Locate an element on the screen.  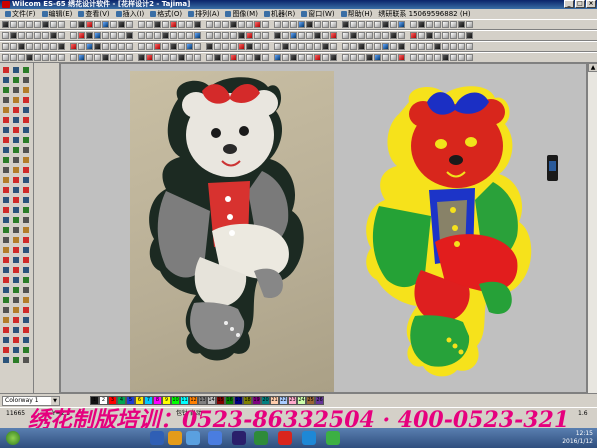
scroll-up-icon: ▲ is located at coordinates (592, 67).